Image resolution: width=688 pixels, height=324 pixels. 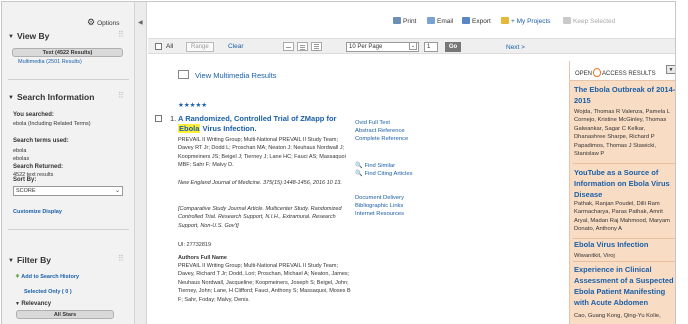 What do you see at coordinates (453, 47) in the screenshot?
I see `go-button: Go` at bounding box center [453, 47].